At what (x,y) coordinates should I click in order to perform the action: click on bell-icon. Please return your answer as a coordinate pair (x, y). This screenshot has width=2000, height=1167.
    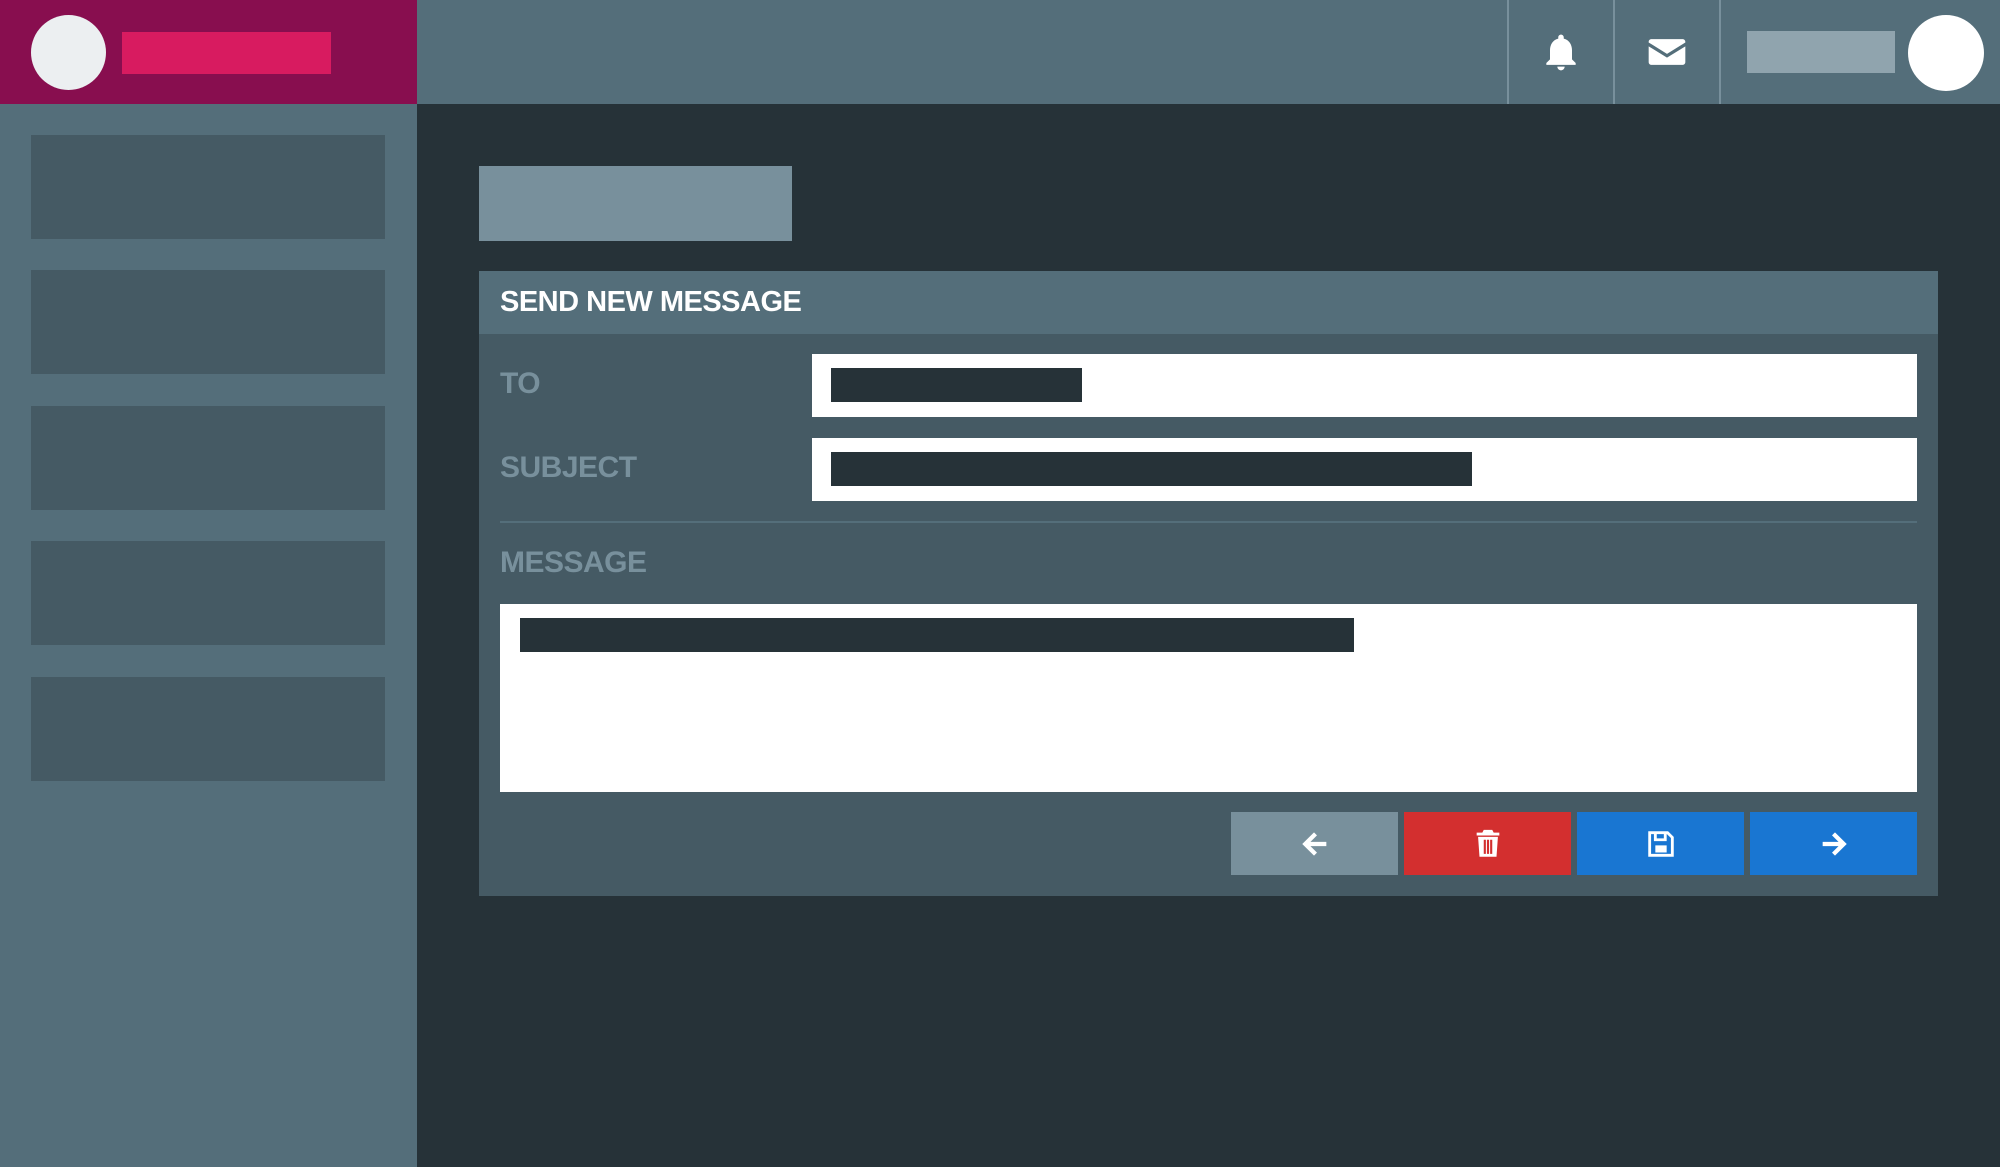
    Looking at the image, I should click on (1561, 52).